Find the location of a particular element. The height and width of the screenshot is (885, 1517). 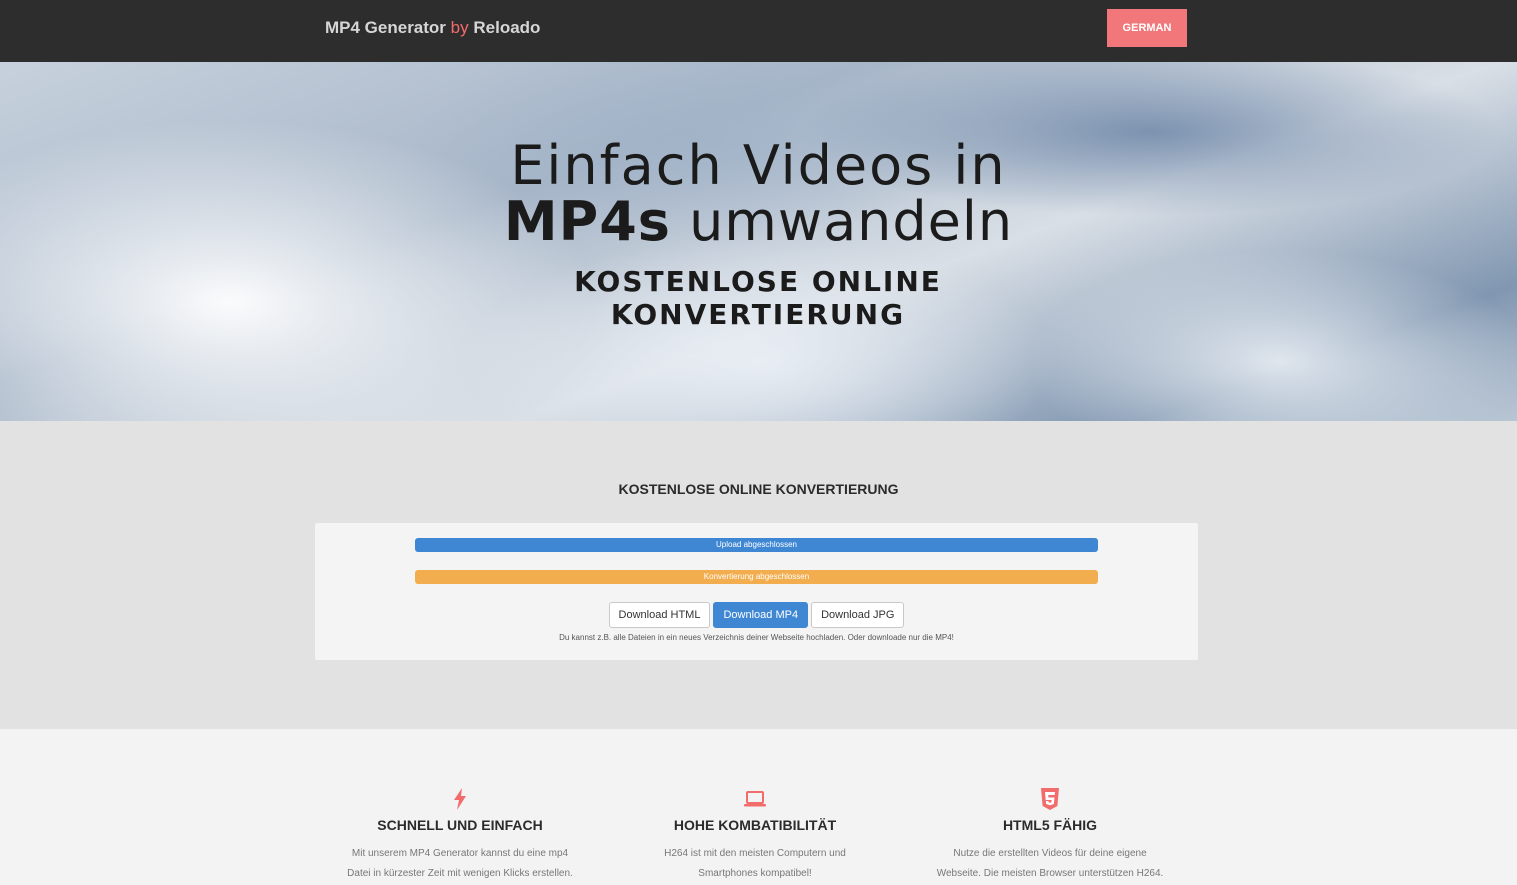

download-button-group: Download HTML Download MP4 Download JPG is located at coordinates (756, 615).